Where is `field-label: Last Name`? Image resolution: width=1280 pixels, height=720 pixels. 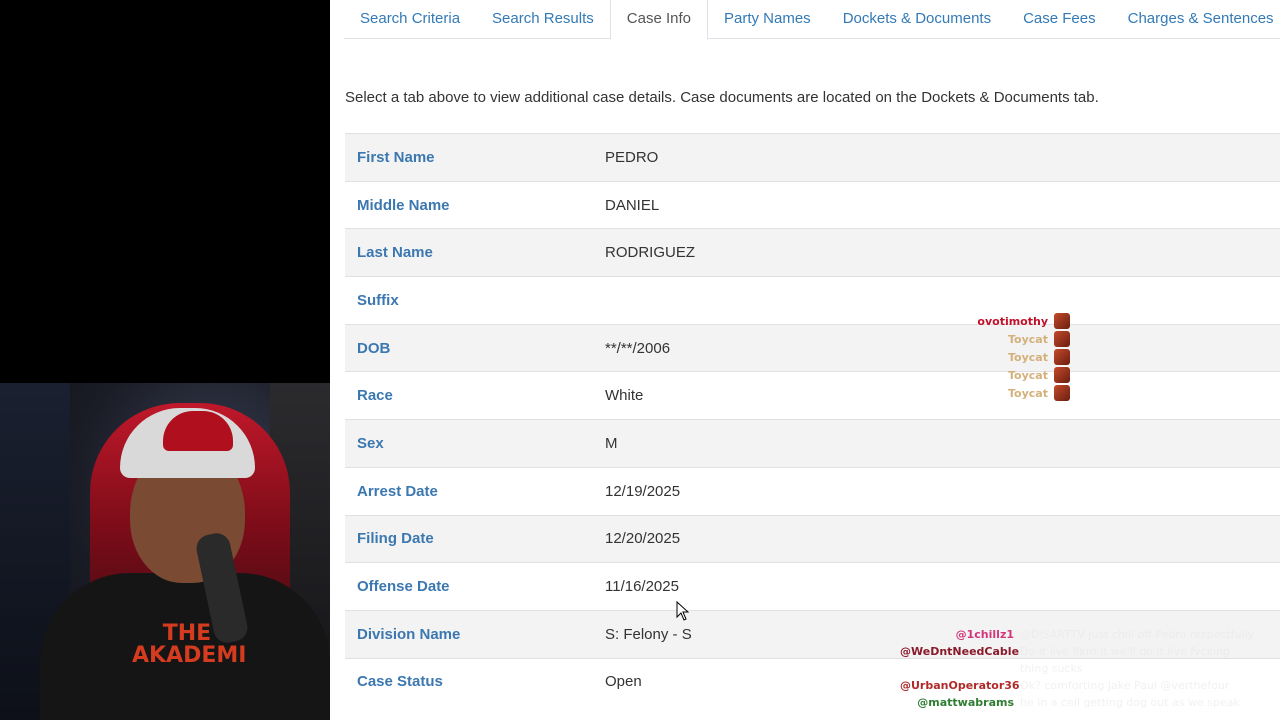
field-label: Last Name is located at coordinates (395, 253).